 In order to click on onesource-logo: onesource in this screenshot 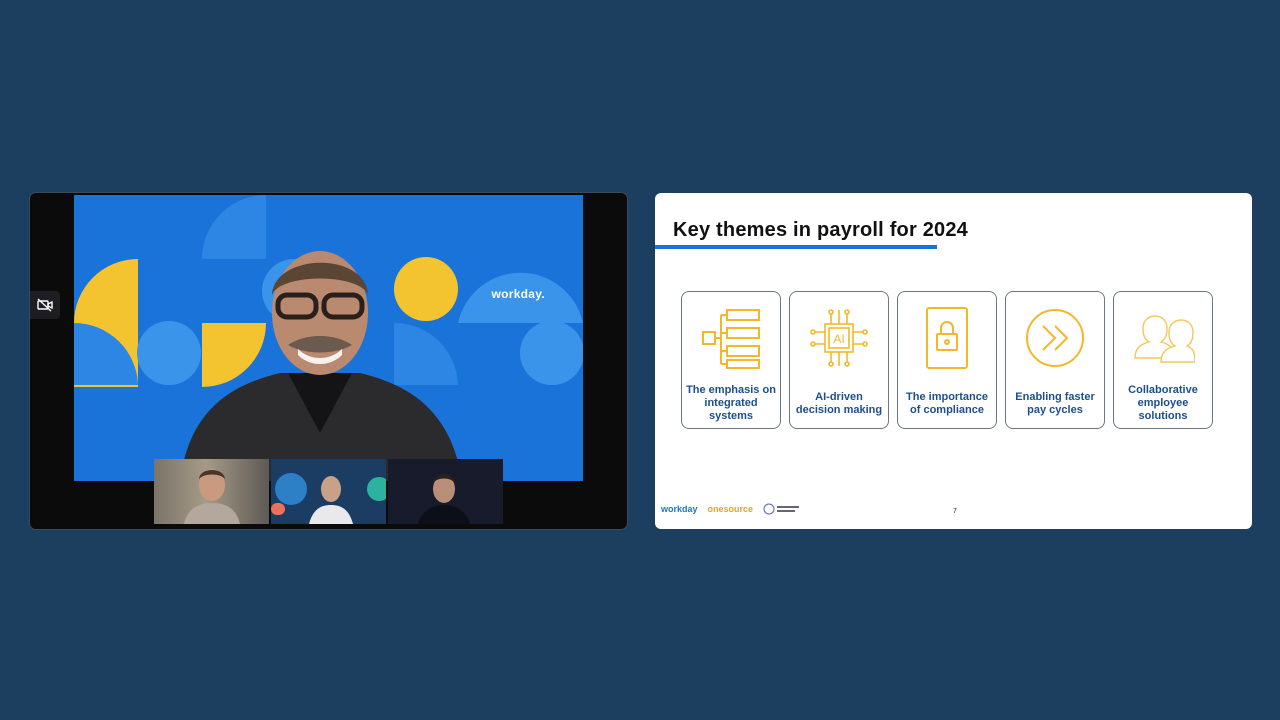, I will do `click(730, 509)`.